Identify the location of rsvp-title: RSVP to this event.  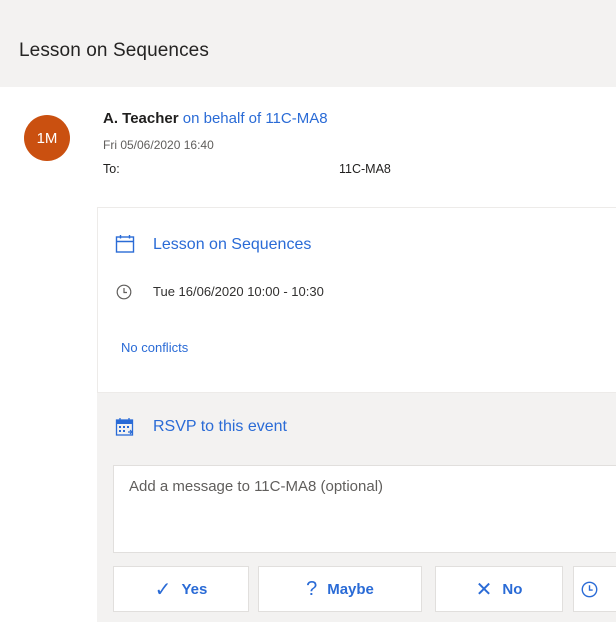
(220, 426).